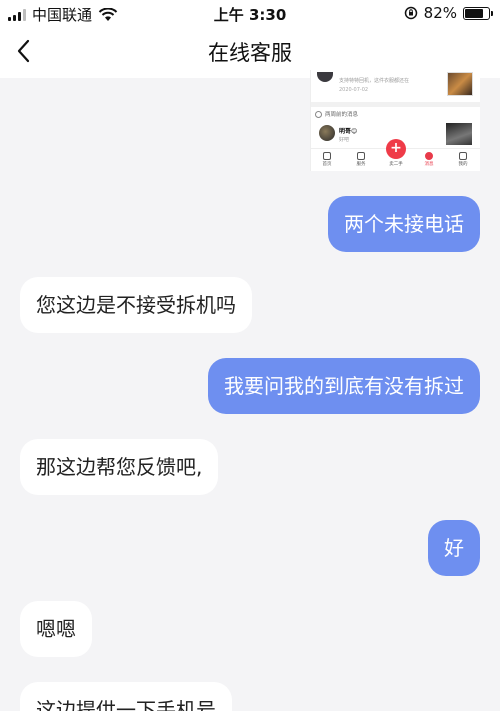 The image size is (500, 711). I want to click on message-bubble-outgoing: 好, so click(454, 548).